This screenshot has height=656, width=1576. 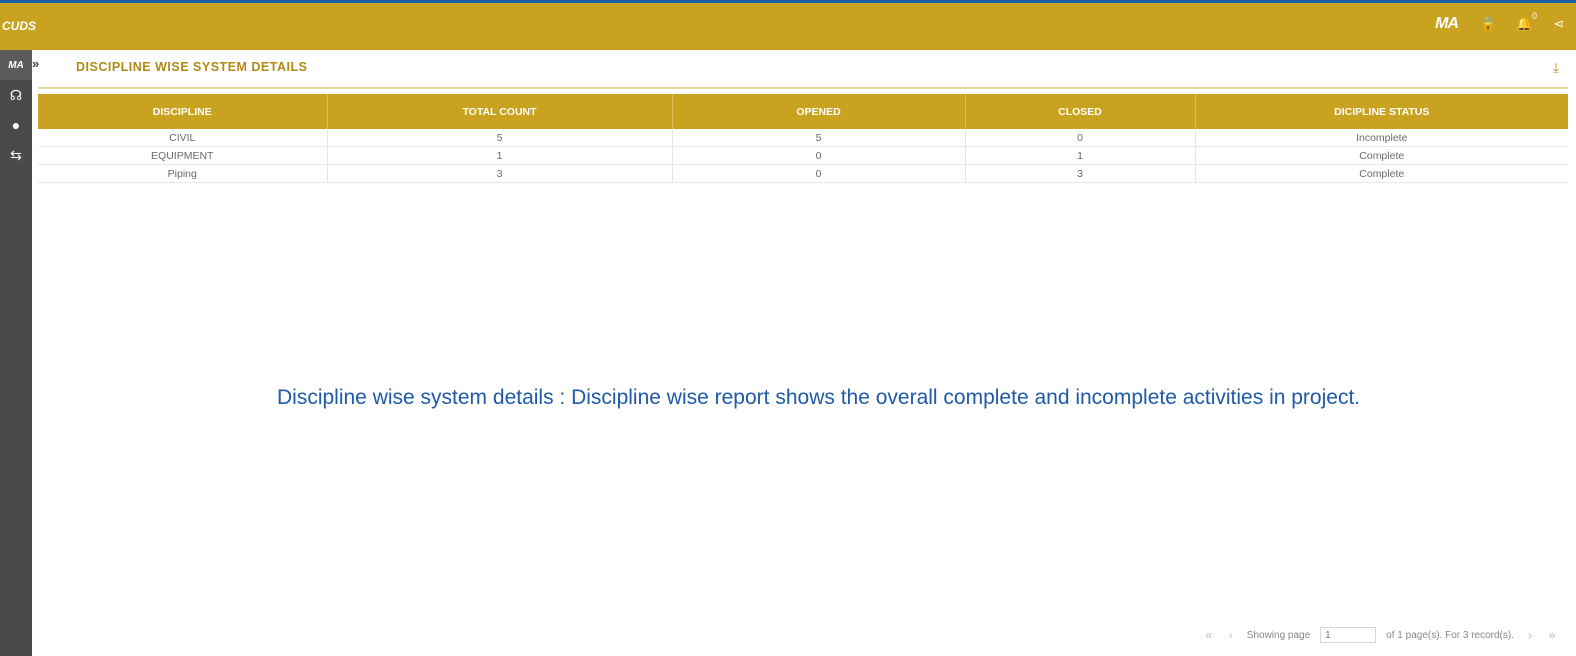 What do you see at coordinates (819, 138) in the screenshot?
I see `cell-opened: 5` at bounding box center [819, 138].